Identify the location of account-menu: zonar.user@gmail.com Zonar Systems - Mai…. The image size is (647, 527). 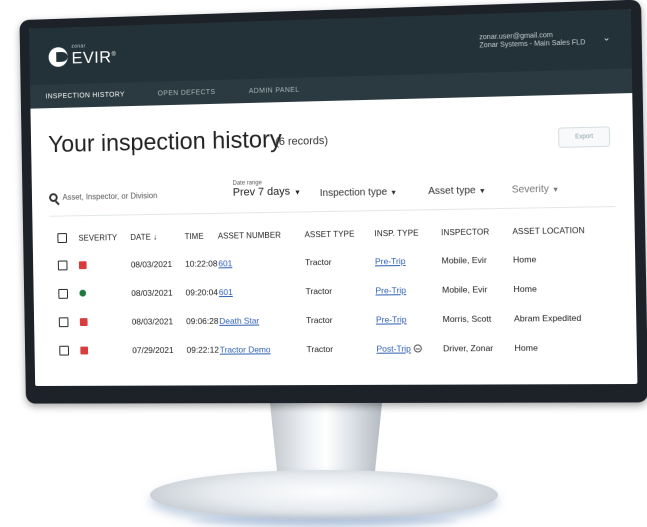
(532, 41).